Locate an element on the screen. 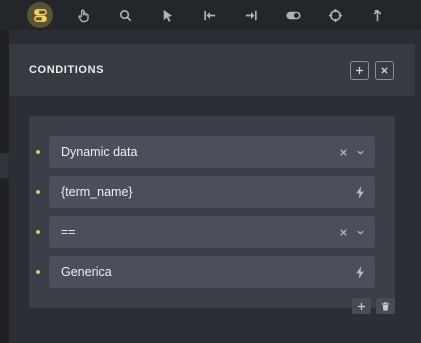 This screenshot has width=421, height=343. panel-title: CONDITIONS is located at coordinates (67, 70).